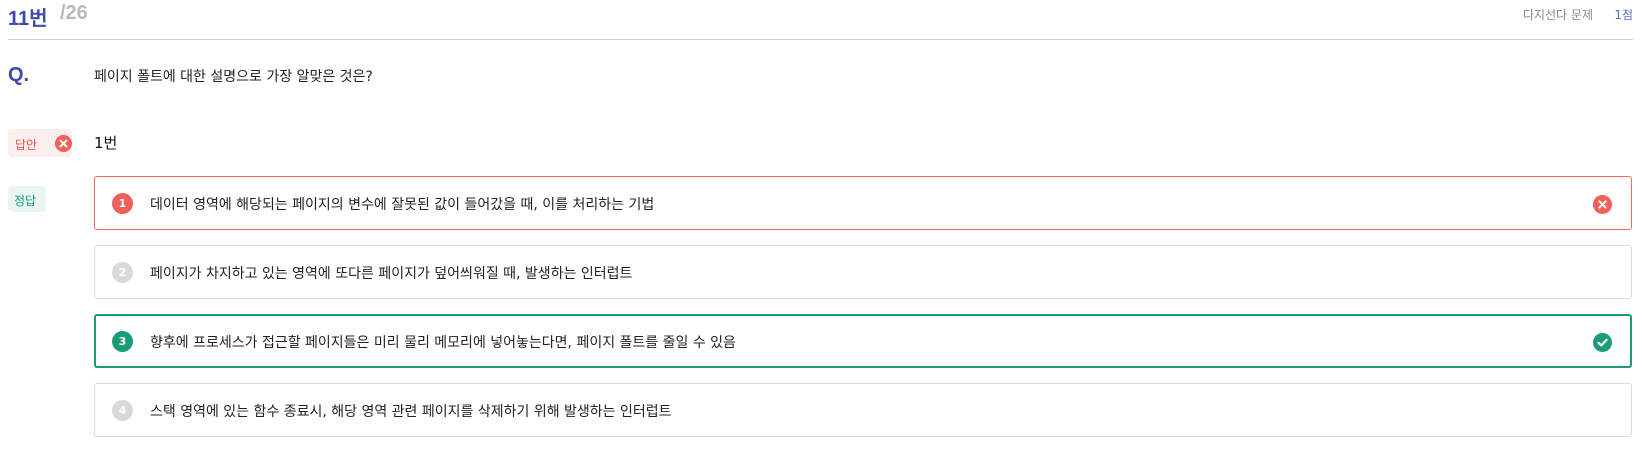 The height and width of the screenshot is (466, 1642). Describe the element at coordinates (122, 341) in the screenshot. I see `choice-number: 3` at that location.